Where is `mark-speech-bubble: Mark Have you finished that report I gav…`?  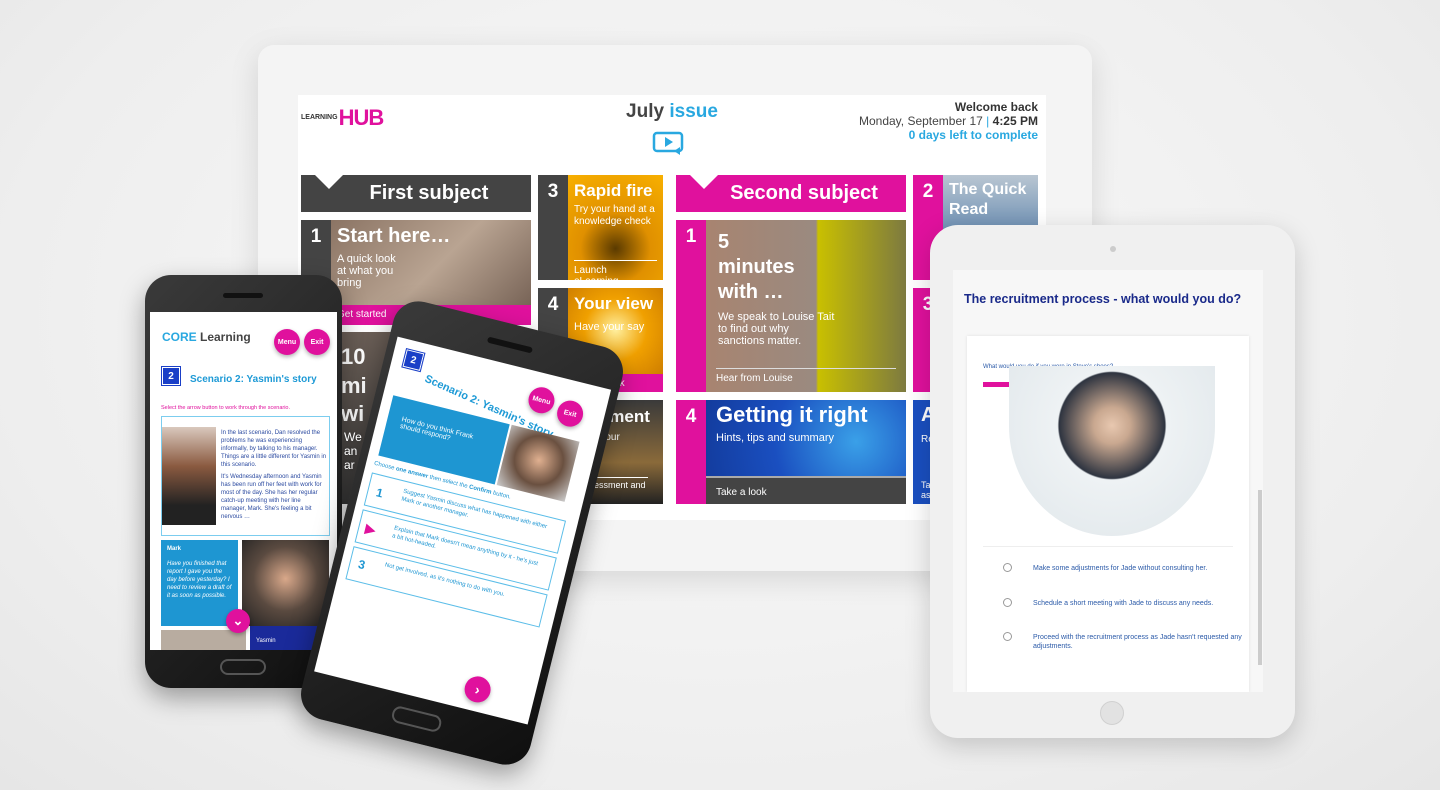 mark-speech-bubble: Mark Have you finished that report I gav… is located at coordinates (199, 583).